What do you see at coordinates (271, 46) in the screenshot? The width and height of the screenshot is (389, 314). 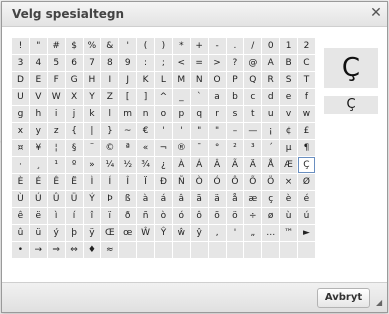 I see `character-cell: 0` at bounding box center [271, 46].